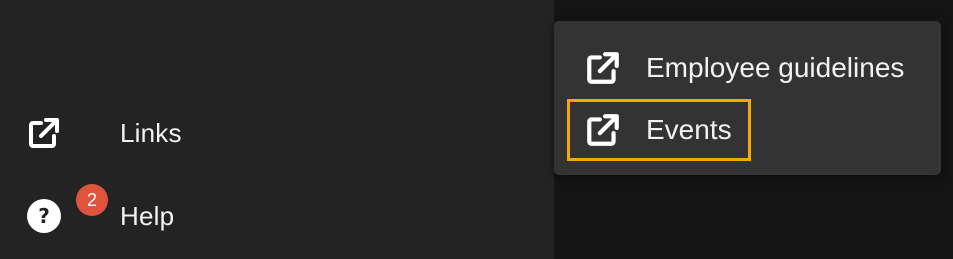 The image size is (953, 259). I want to click on menu-item-events: Events, so click(747, 130).